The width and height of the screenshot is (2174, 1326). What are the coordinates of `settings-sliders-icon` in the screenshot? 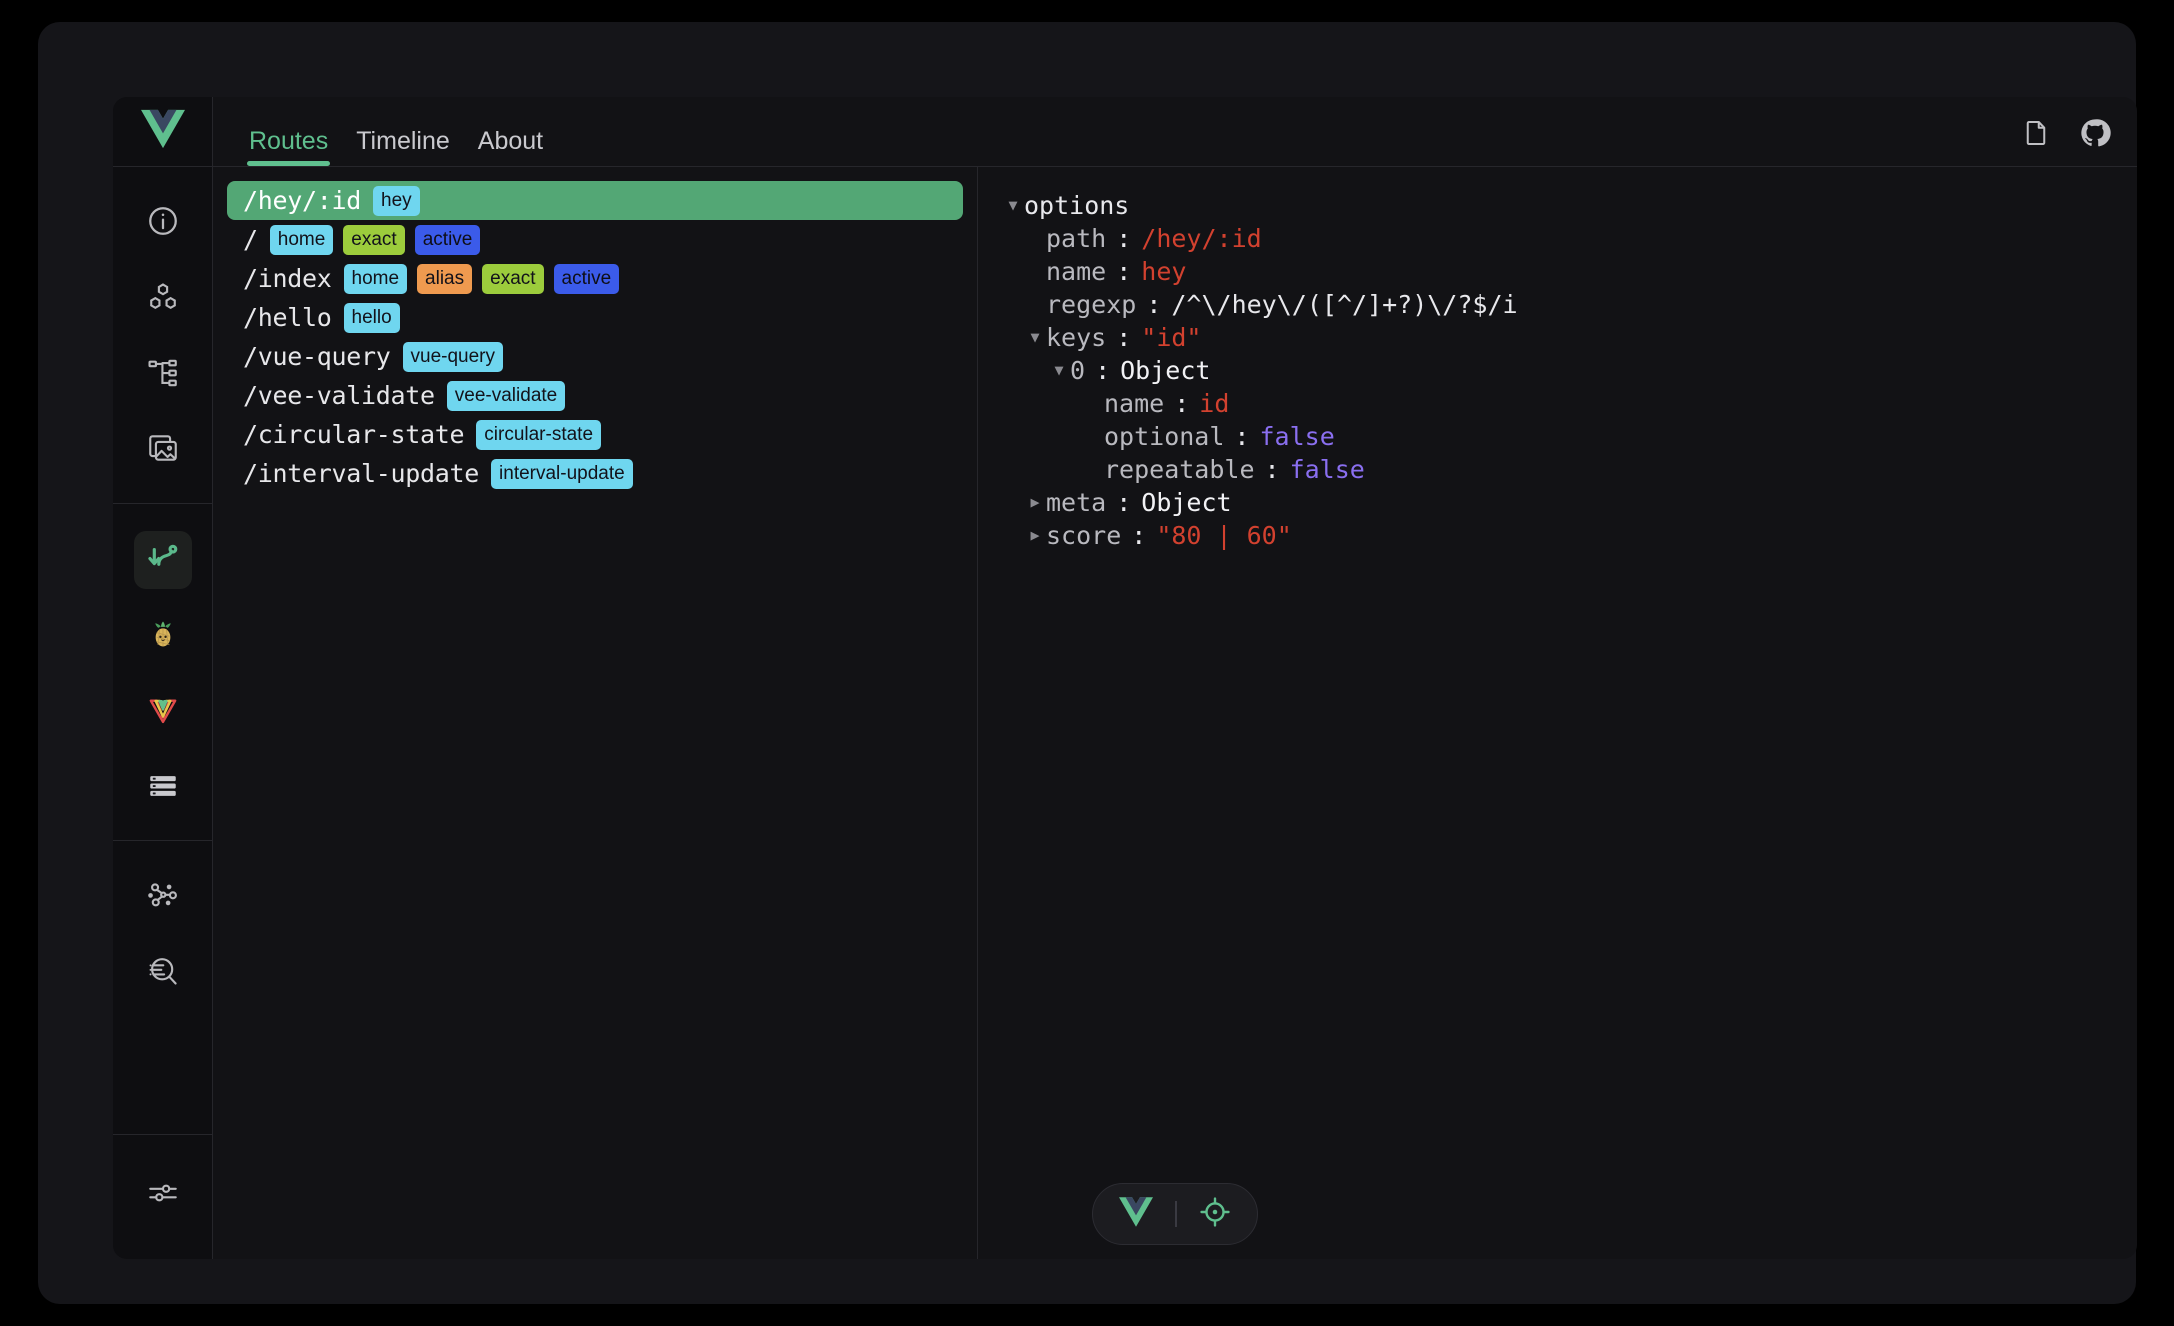 It's located at (163, 1195).